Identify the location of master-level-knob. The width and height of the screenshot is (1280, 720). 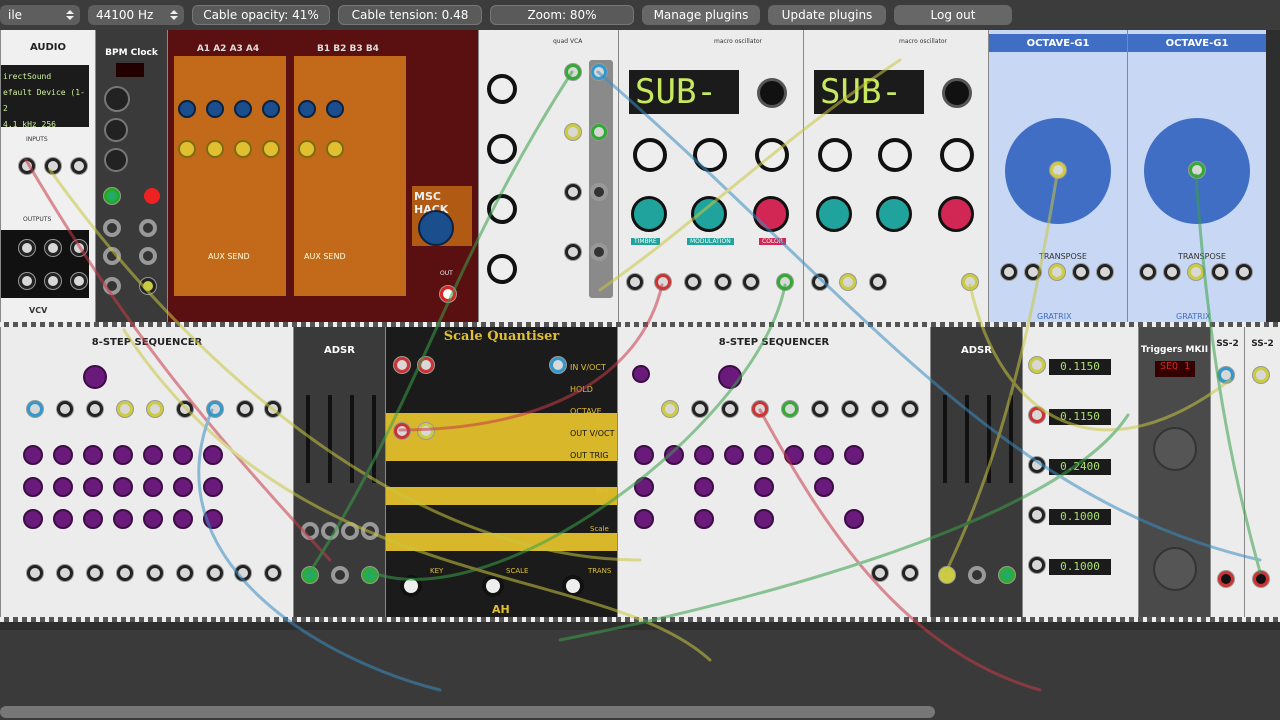
(436, 228).